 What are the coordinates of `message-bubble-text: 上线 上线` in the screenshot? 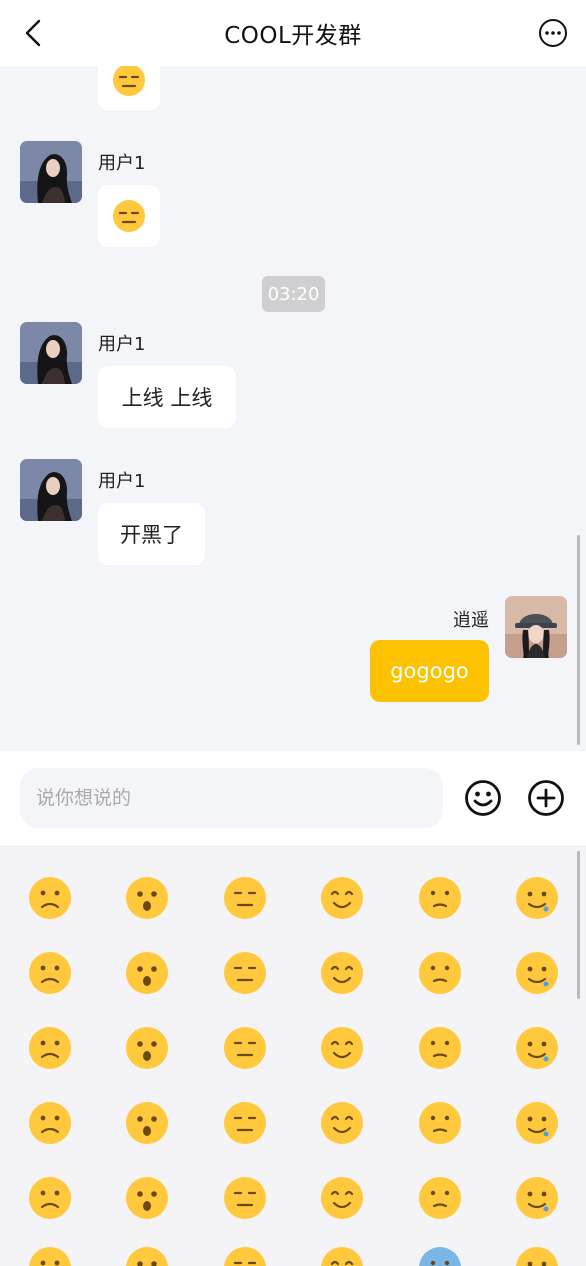 It's located at (167, 397).